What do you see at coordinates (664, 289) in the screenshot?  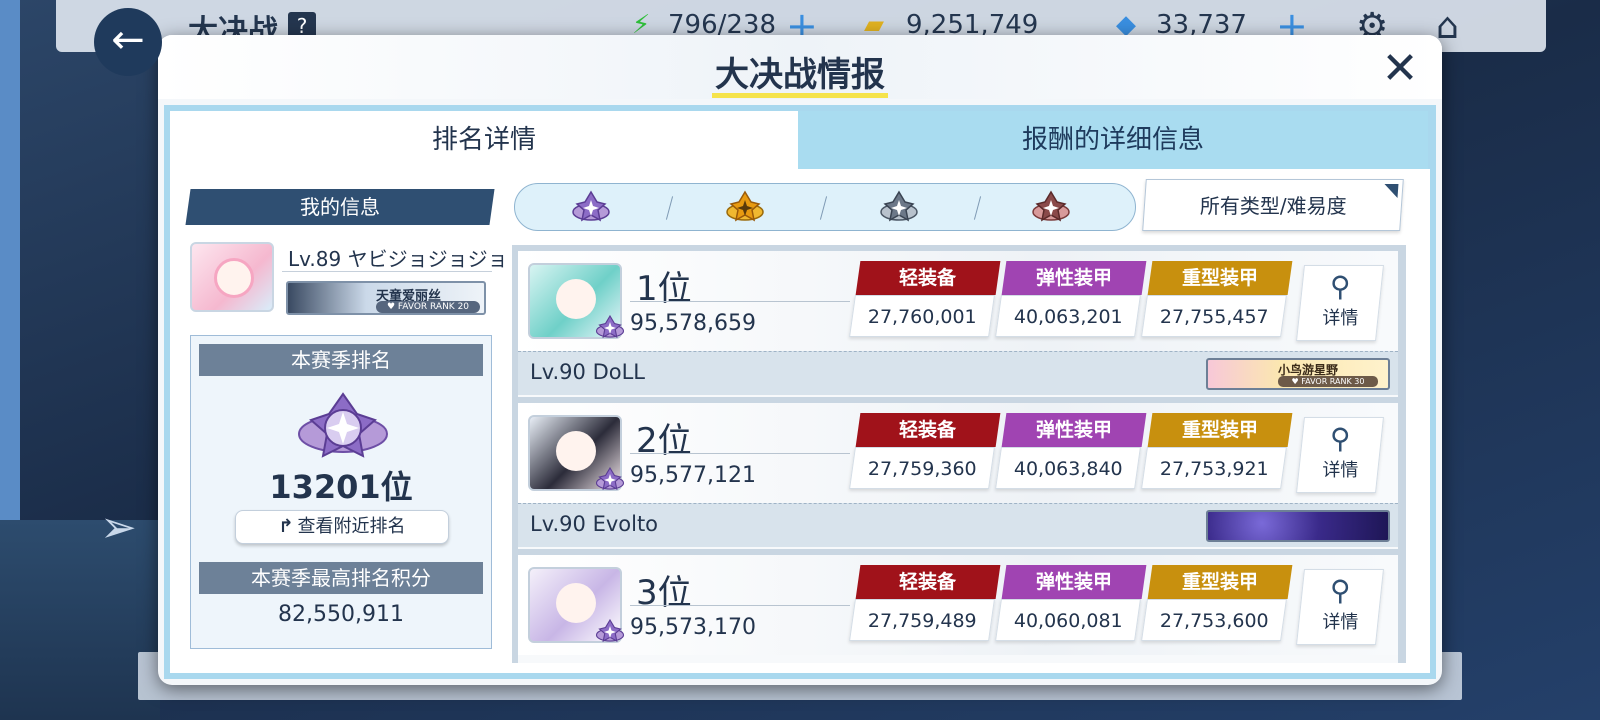 I see `rank-position: 1位` at bounding box center [664, 289].